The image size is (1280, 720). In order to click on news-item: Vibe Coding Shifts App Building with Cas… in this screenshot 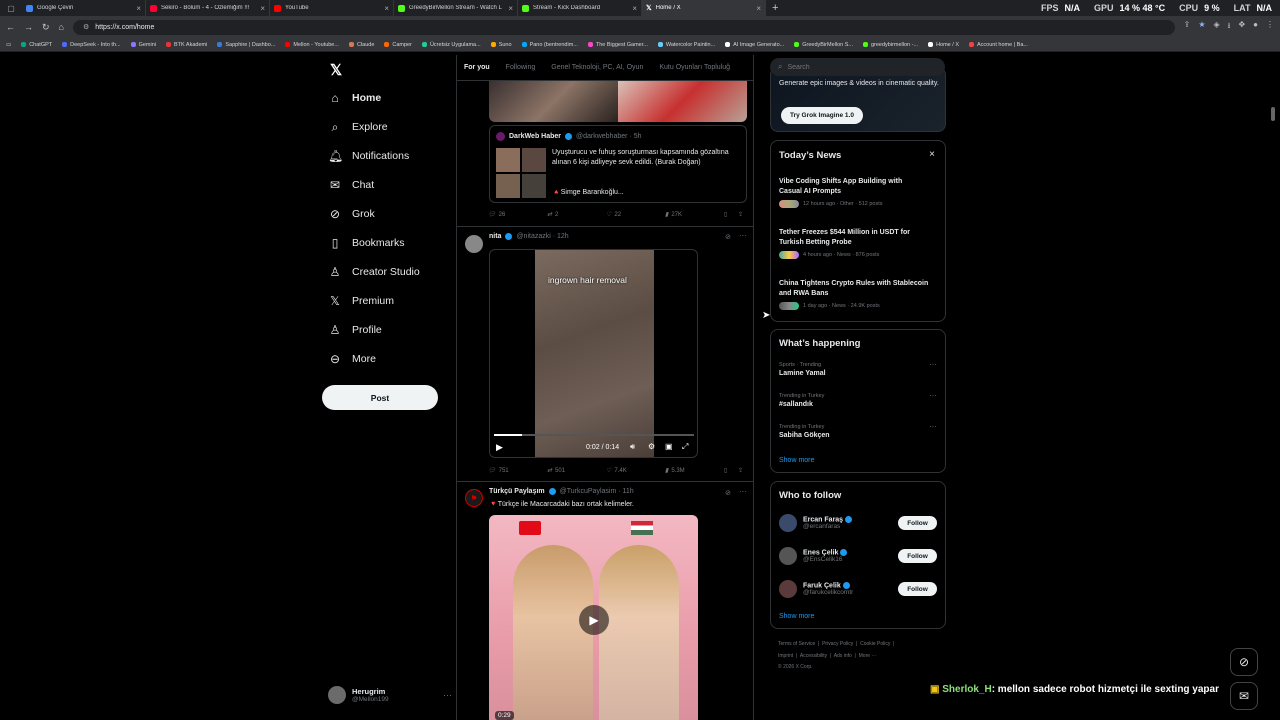, I will do `click(849, 192)`.